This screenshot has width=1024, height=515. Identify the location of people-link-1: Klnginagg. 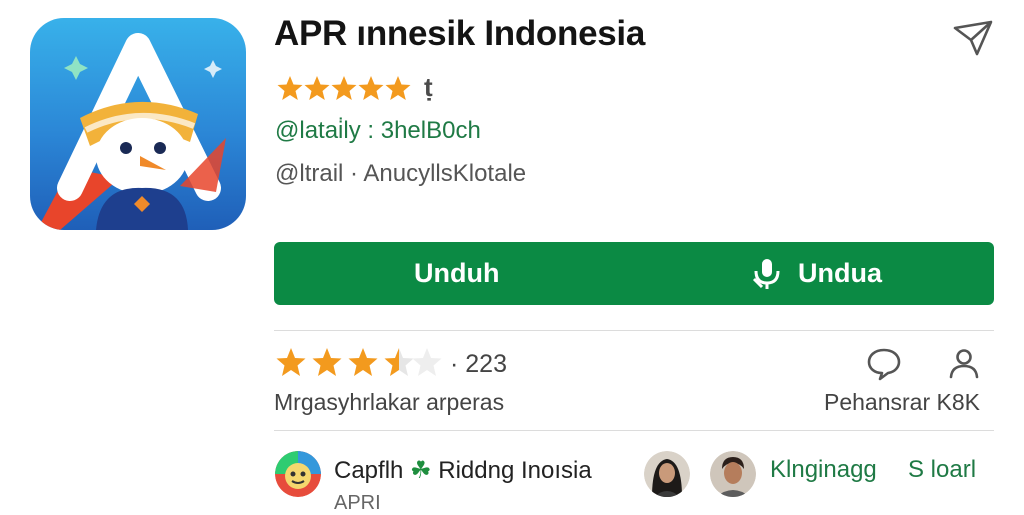
(823, 470).